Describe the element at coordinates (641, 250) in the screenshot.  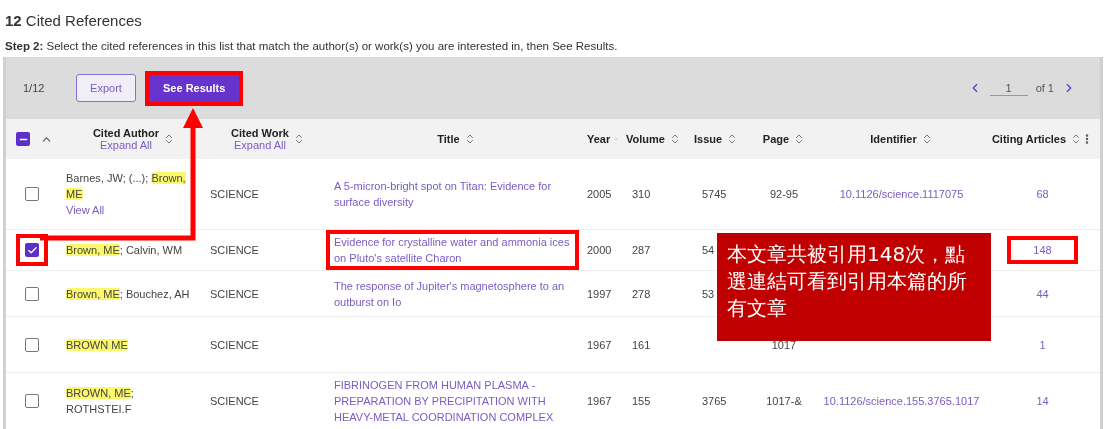
I see `volume-cell: 287` at that location.